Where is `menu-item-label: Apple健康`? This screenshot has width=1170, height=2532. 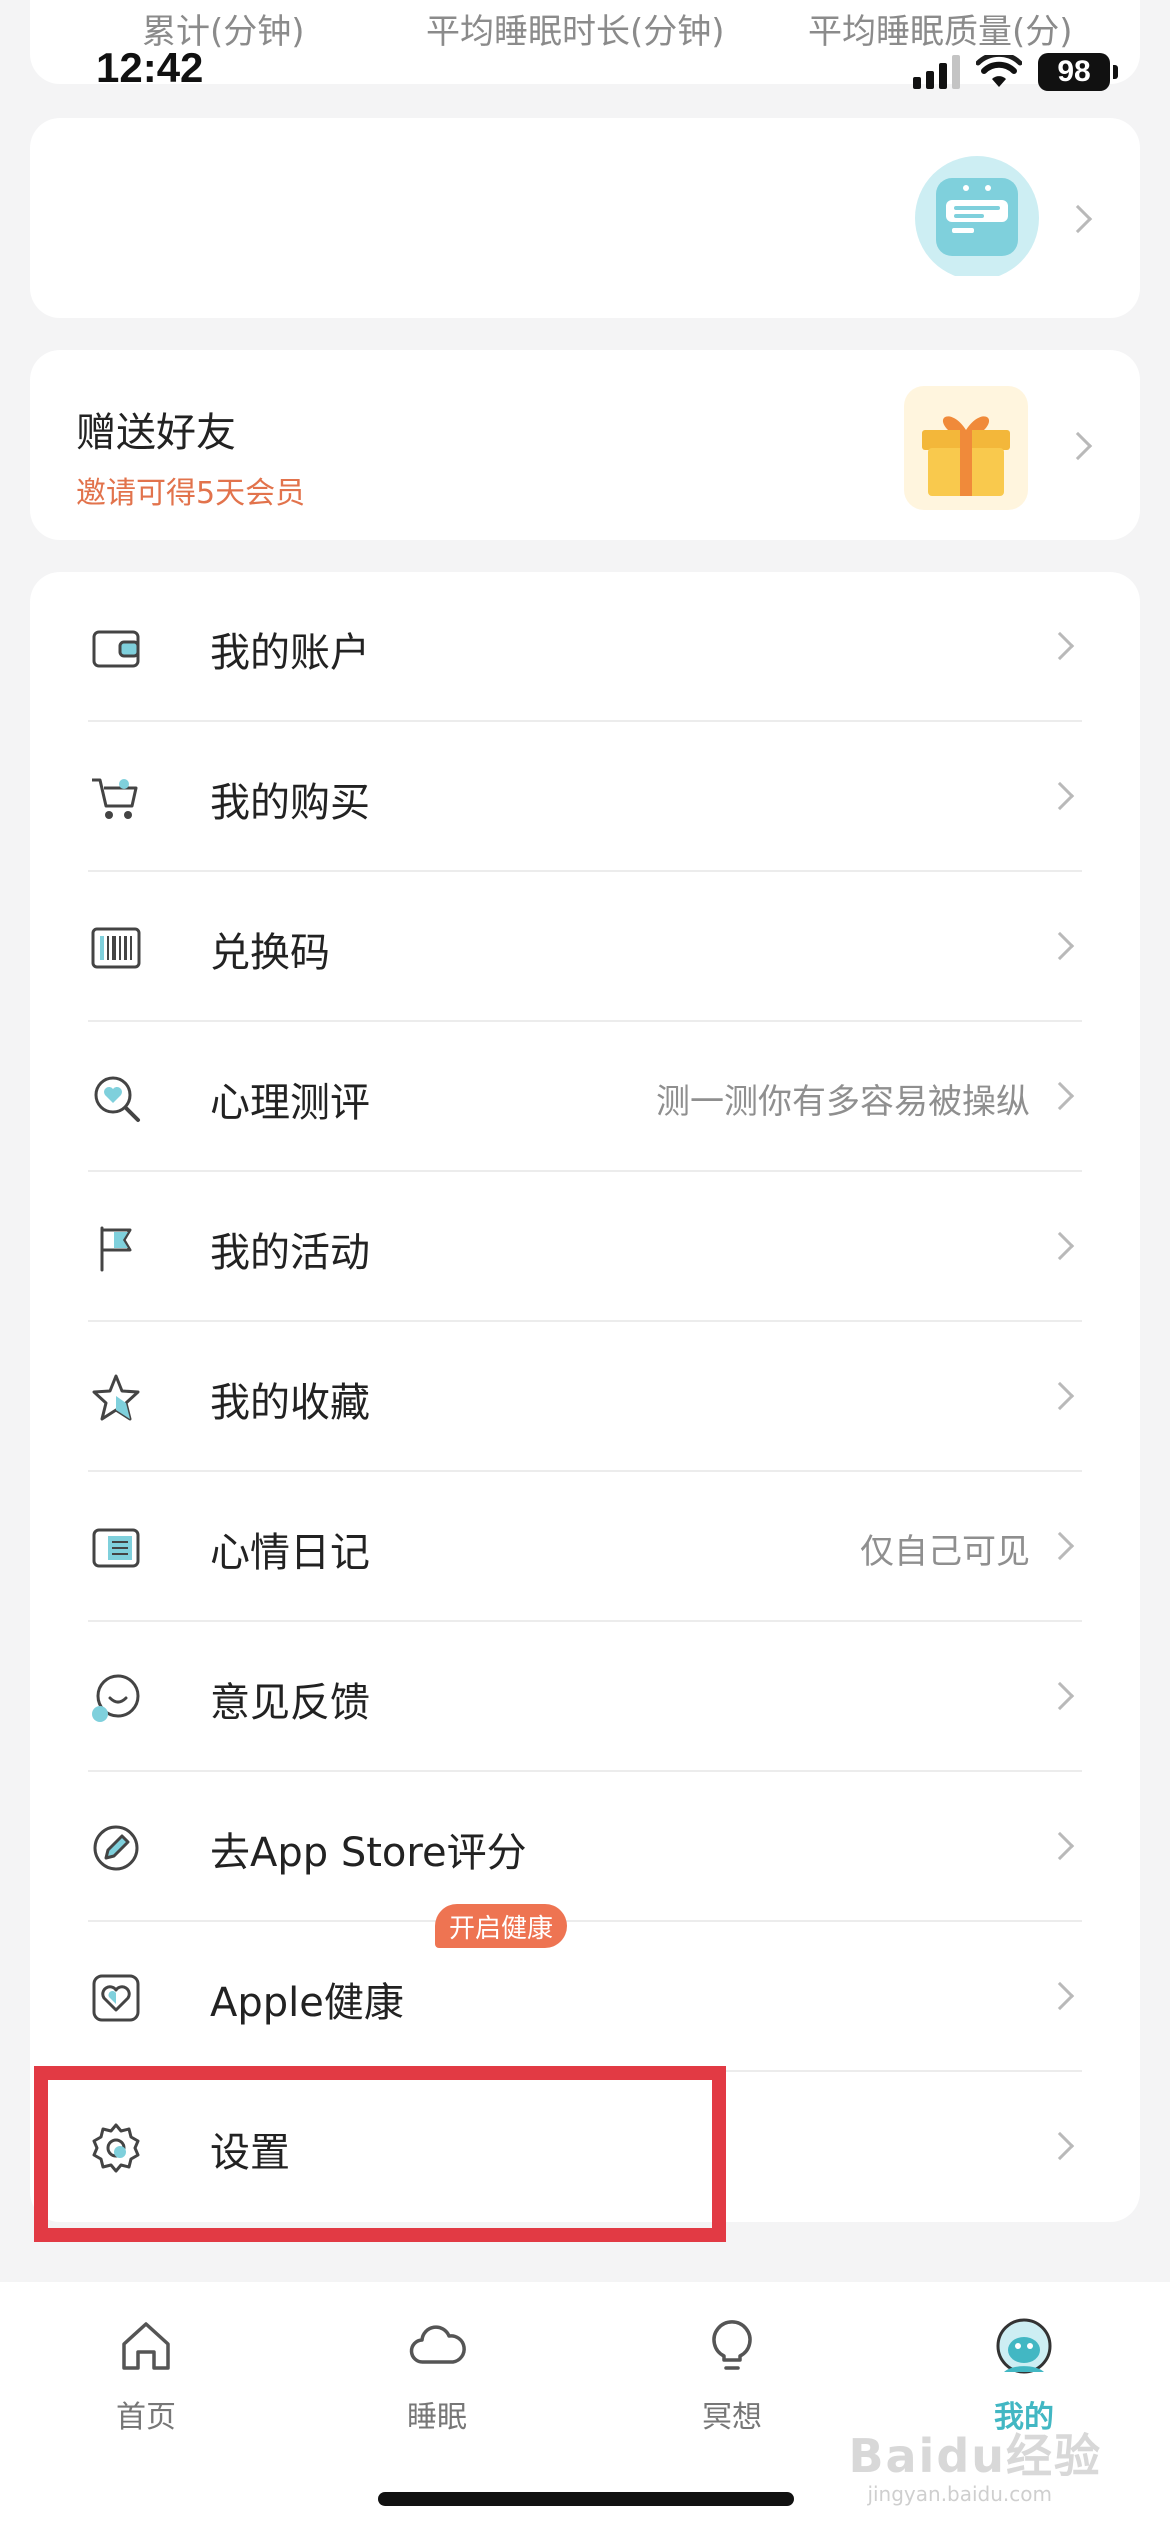 menu-item-label: Apple健康 is located at coordinates (307, 2003).